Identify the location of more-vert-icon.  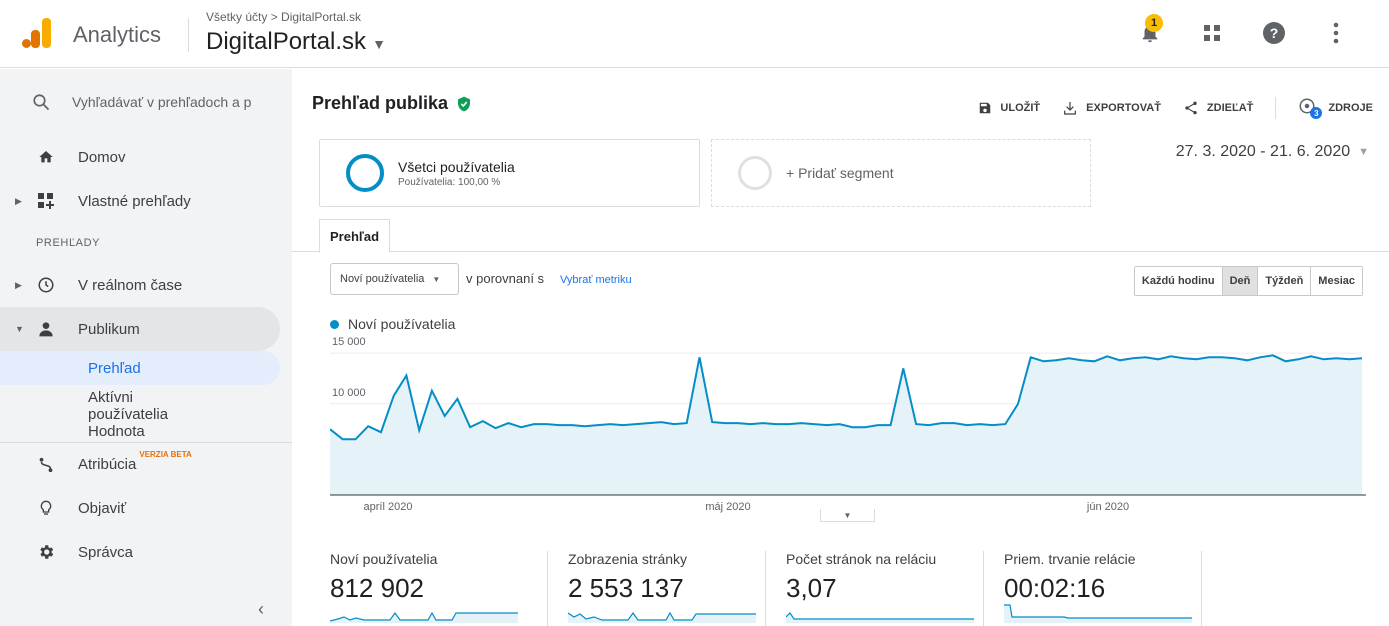
(1336, 33).